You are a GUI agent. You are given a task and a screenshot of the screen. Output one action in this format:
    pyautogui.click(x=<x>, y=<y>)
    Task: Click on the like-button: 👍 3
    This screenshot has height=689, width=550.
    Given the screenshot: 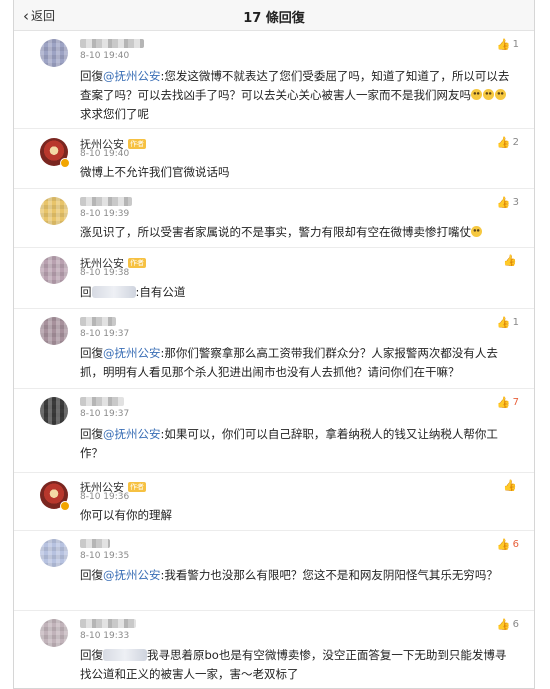 What is the action you would take?
    pyautogui.click(x=507, y=202)
    